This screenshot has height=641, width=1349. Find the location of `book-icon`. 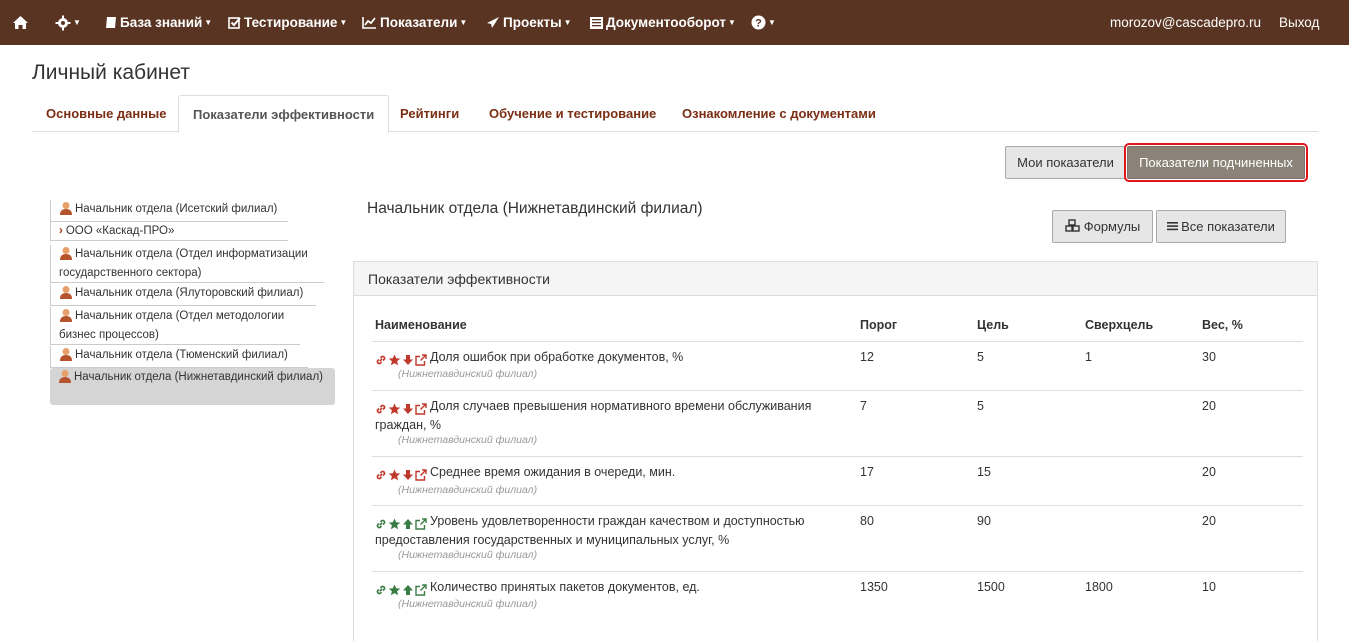

book-icon is located at coordinates (111, 22).